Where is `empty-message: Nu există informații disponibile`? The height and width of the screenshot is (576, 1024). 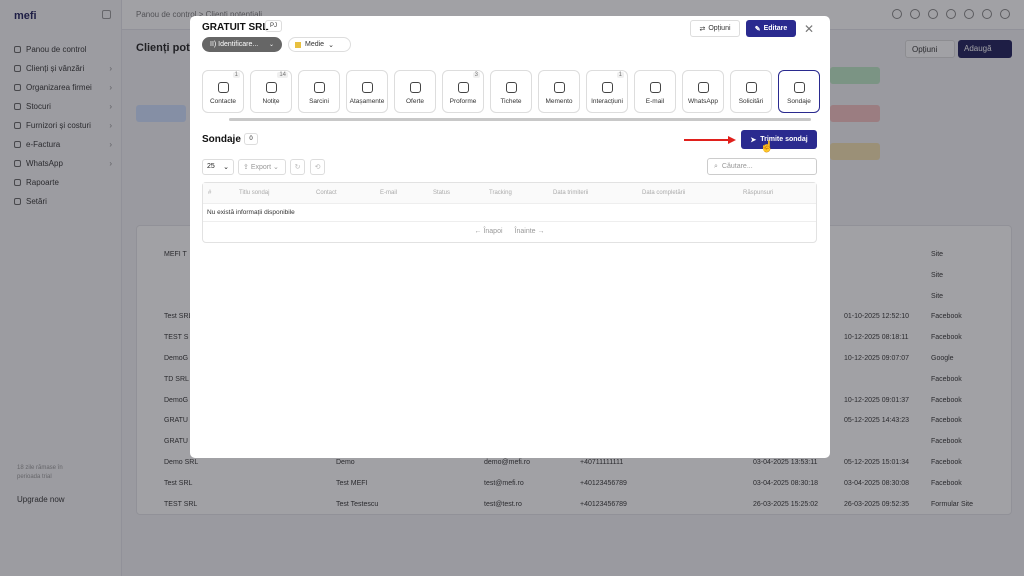 empty-message: Nu există informații disponibile is located at coordinates (251, 212).